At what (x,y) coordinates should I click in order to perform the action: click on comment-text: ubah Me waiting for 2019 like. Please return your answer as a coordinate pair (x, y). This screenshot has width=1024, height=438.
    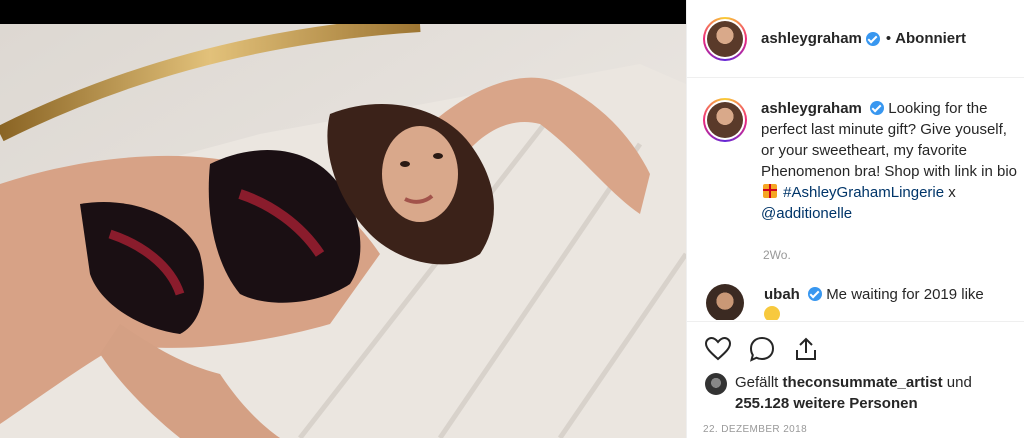
    Looking at the image, I should click on (874, 302).